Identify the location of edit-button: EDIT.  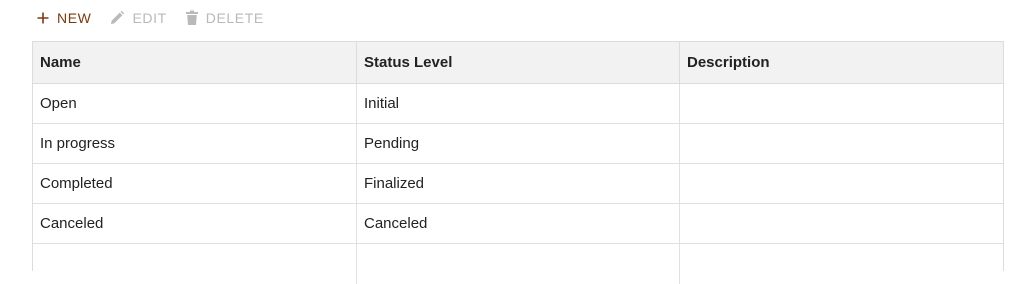
(137, 18).